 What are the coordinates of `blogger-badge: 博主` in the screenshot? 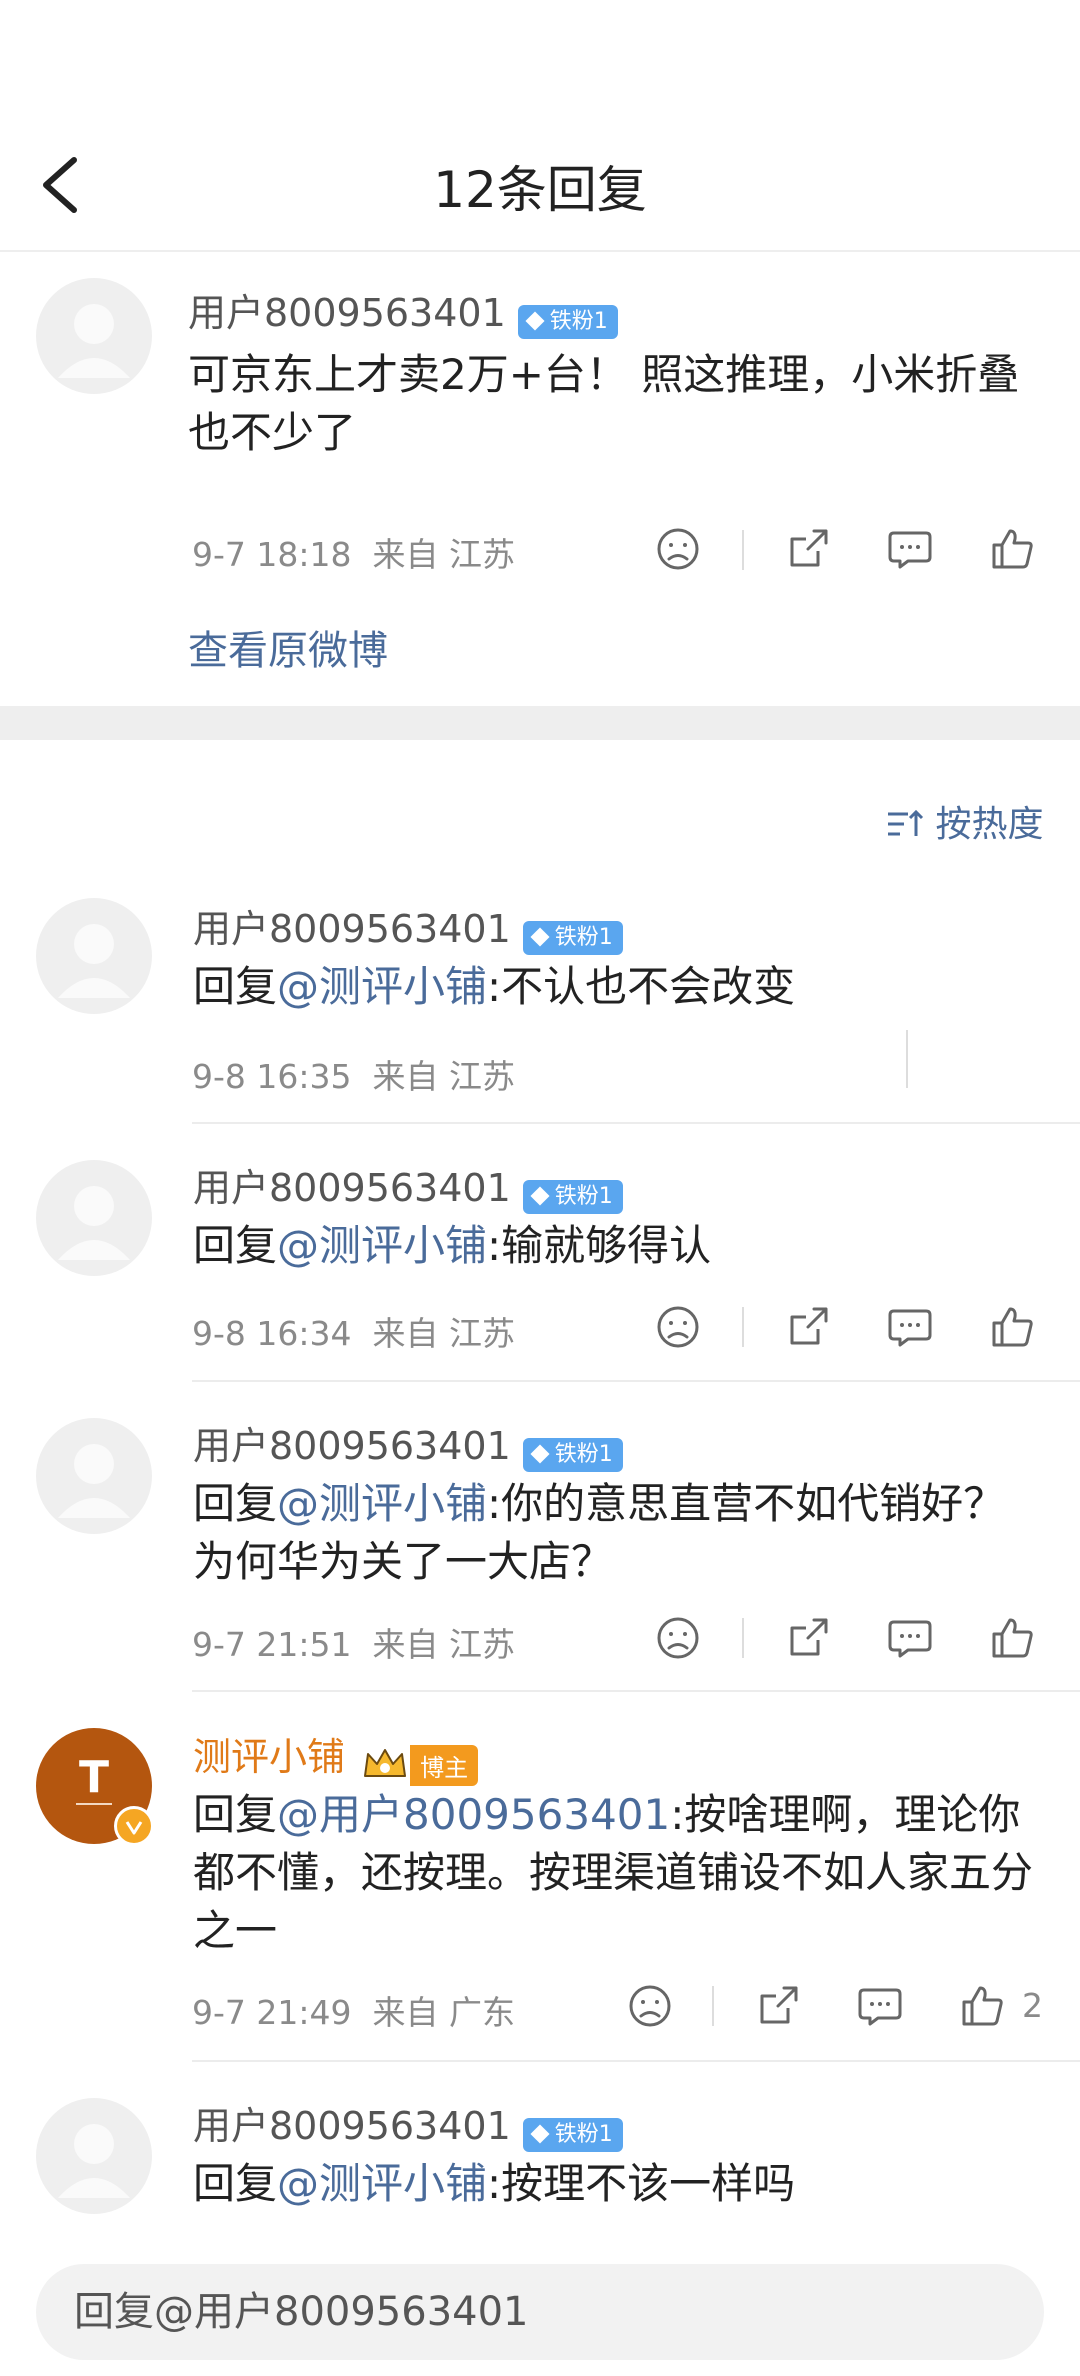 It's located at (444, 1765).